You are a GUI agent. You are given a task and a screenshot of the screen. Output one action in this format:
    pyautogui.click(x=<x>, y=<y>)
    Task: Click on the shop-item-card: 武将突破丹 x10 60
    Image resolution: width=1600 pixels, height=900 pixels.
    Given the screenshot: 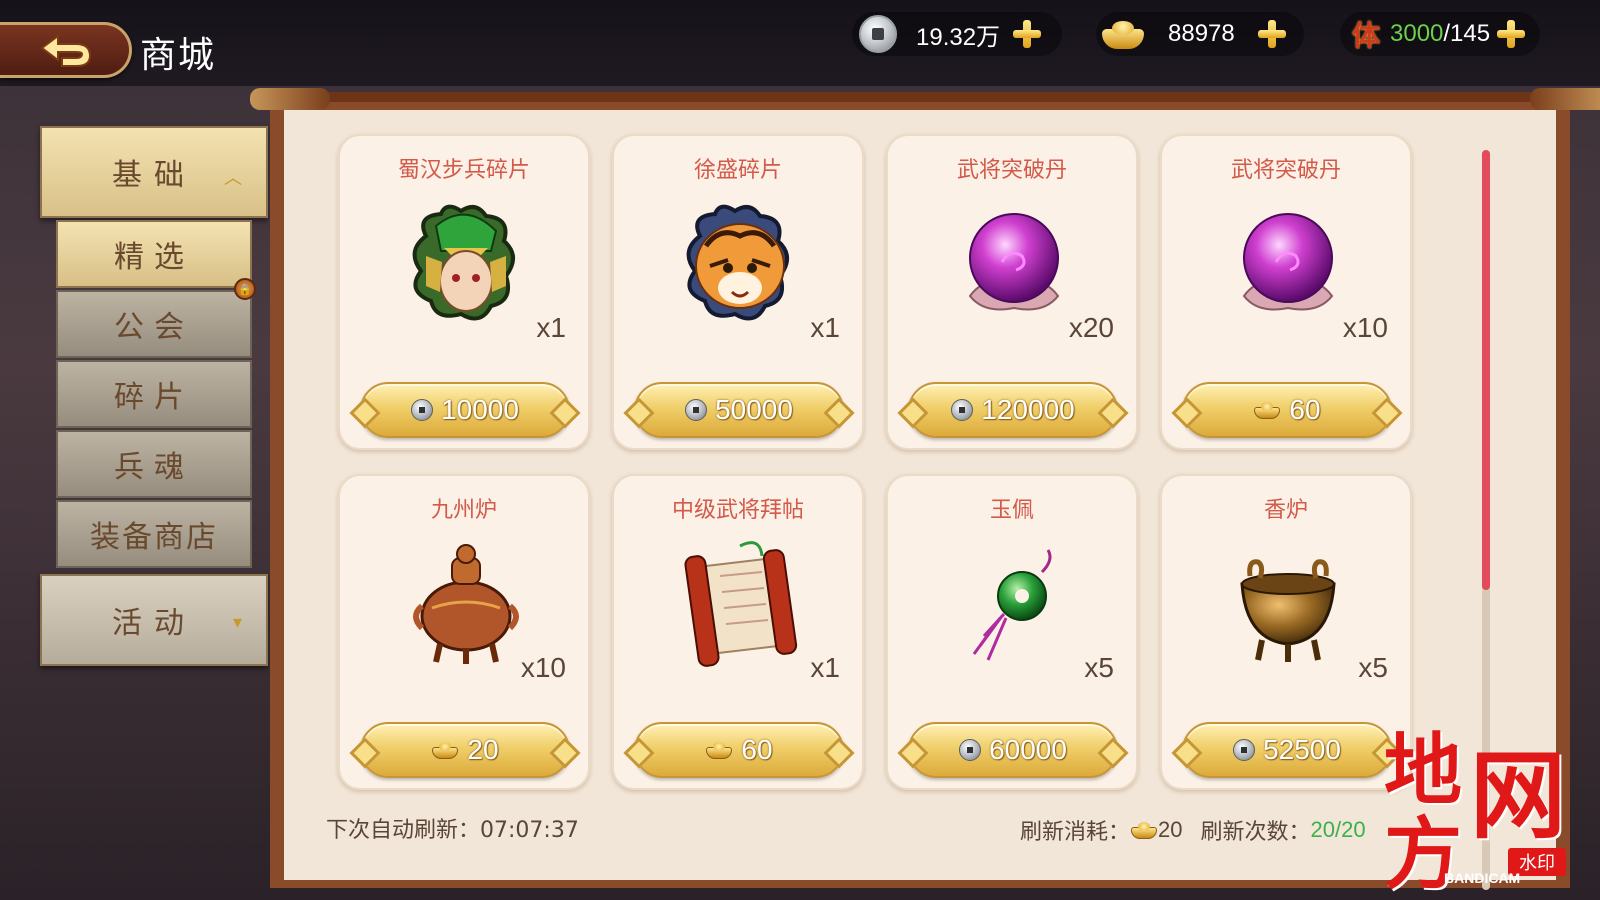 What is the action you would take?
    pyautogui.click(x=1286, y=292)
    